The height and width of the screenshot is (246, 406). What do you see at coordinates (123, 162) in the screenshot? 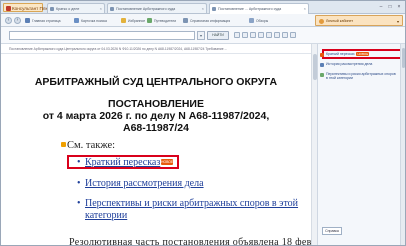
I see `highlight-frame` at bounding box center [123, 162].